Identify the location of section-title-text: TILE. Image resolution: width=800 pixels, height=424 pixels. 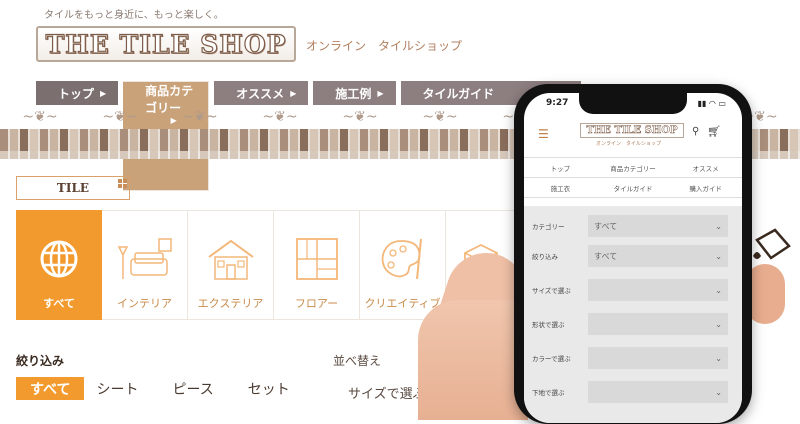
(73, 188).